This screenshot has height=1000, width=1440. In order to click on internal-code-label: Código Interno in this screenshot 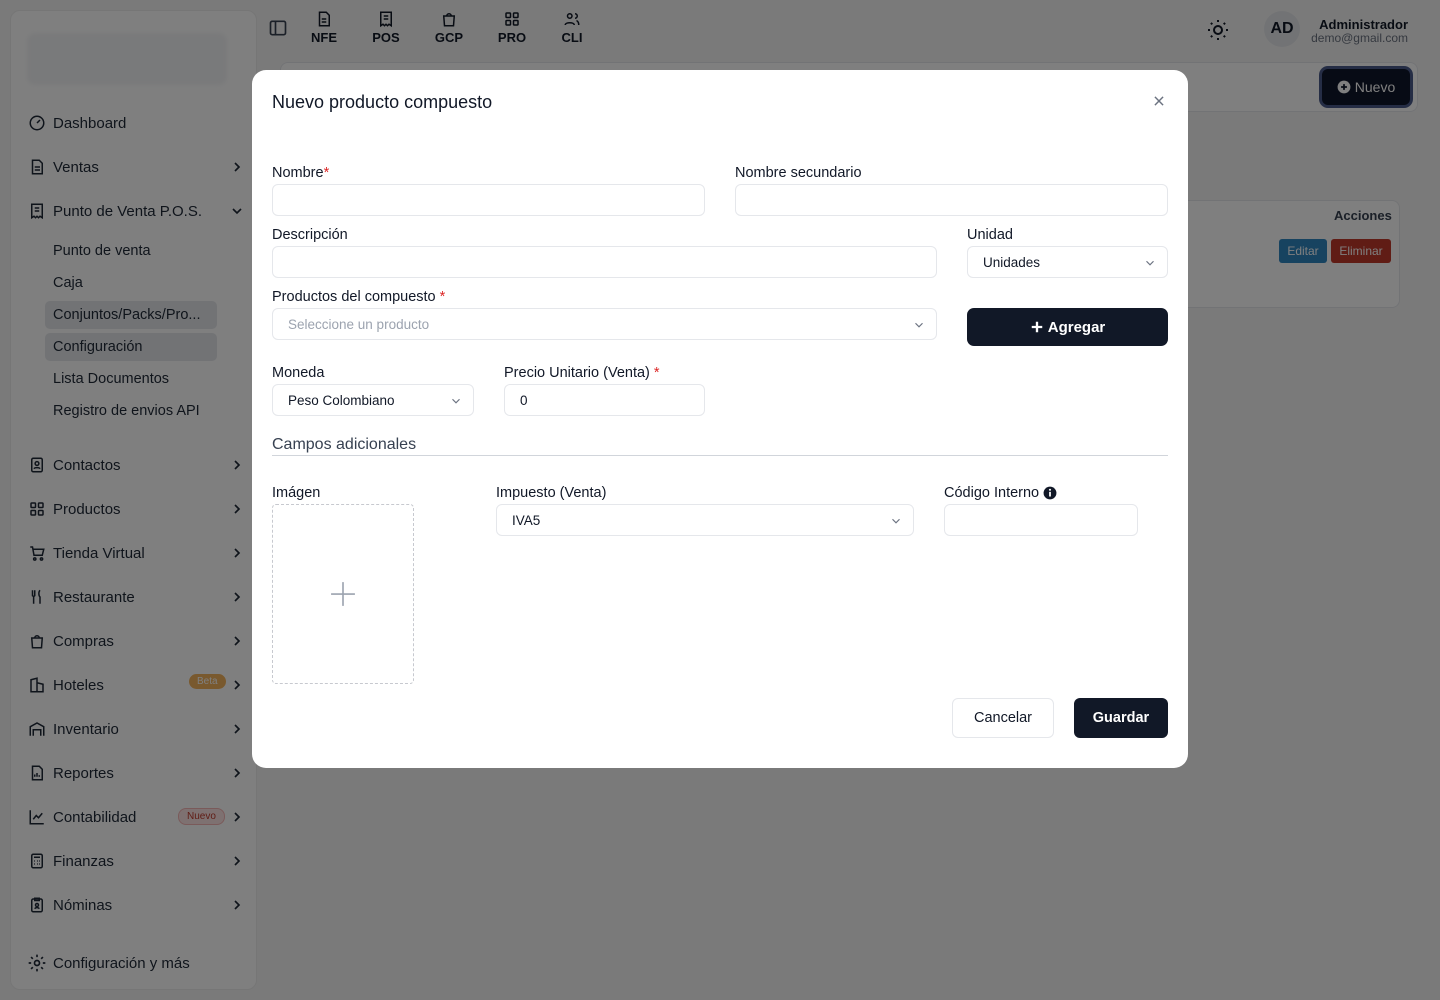, I will do `click(1000, 493)`.